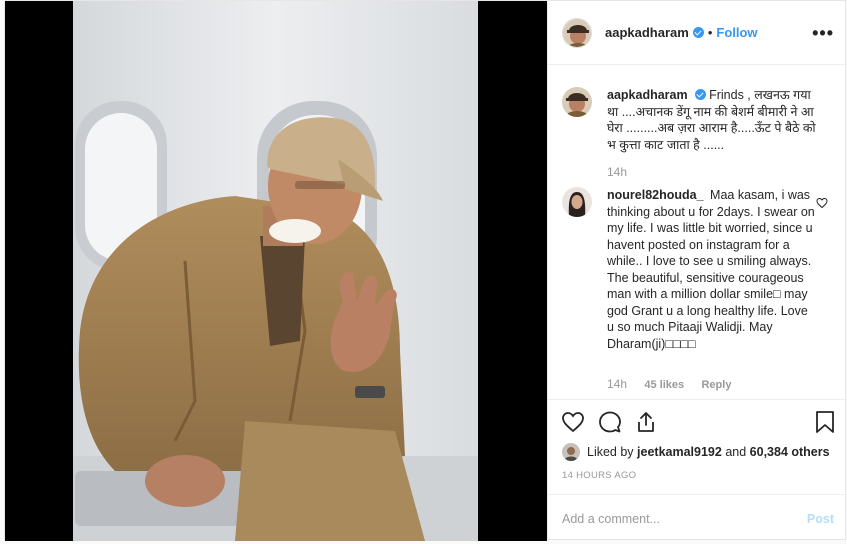 The image size is (847, 544). What do you see at coordinates (573, 422) in the screenshot?
I see `heart-icon` at bounding box center [573, 422].